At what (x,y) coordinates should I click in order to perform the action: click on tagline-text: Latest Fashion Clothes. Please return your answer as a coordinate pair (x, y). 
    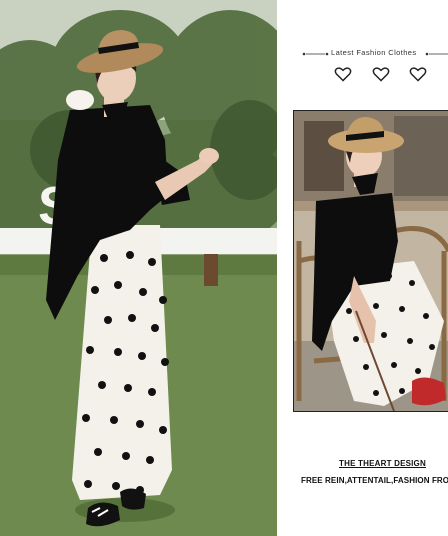
    Looking at the image, I should click on (374, 52).